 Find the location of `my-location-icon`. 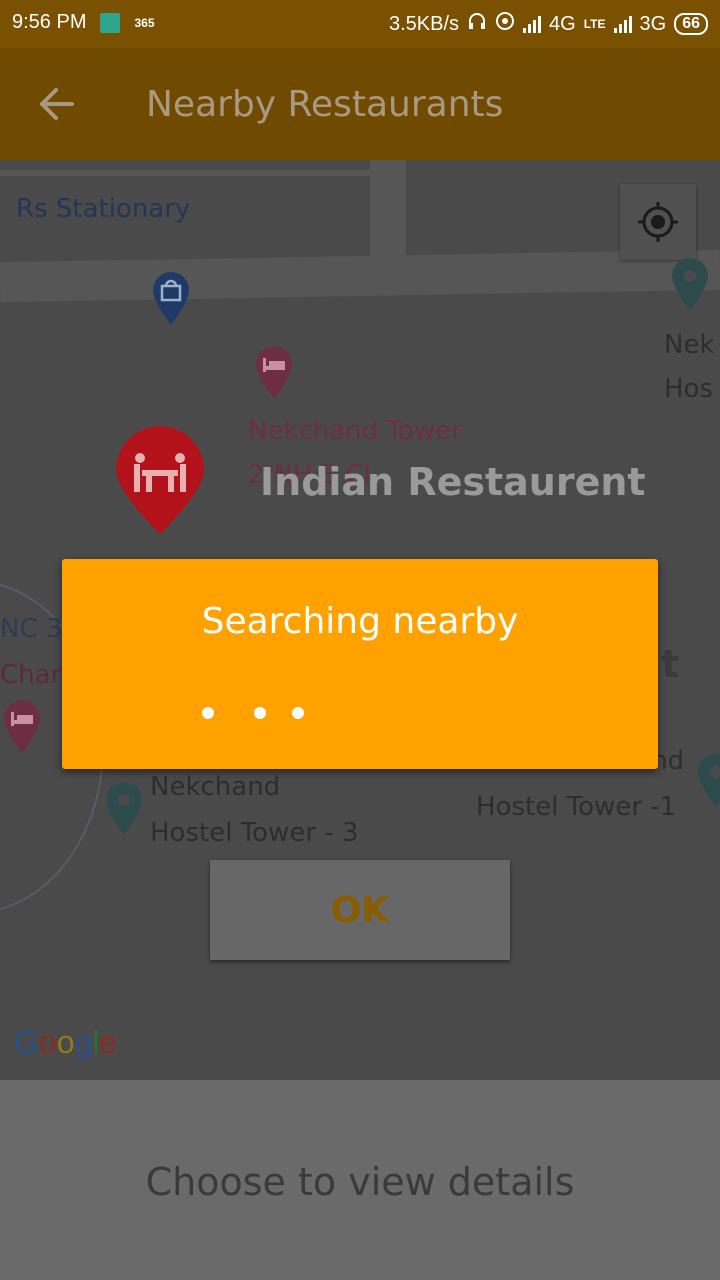

my-location-icon is located at coordinates (658, 222).